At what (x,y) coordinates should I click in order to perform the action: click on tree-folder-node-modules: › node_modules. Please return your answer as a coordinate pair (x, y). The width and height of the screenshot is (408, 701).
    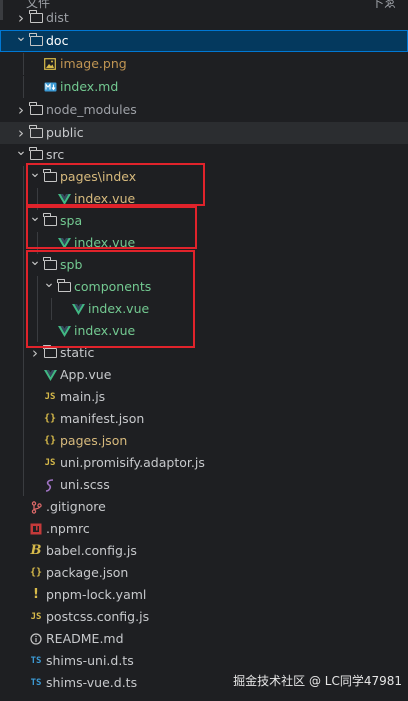
    Looking at the image, I should click on (204, 110).